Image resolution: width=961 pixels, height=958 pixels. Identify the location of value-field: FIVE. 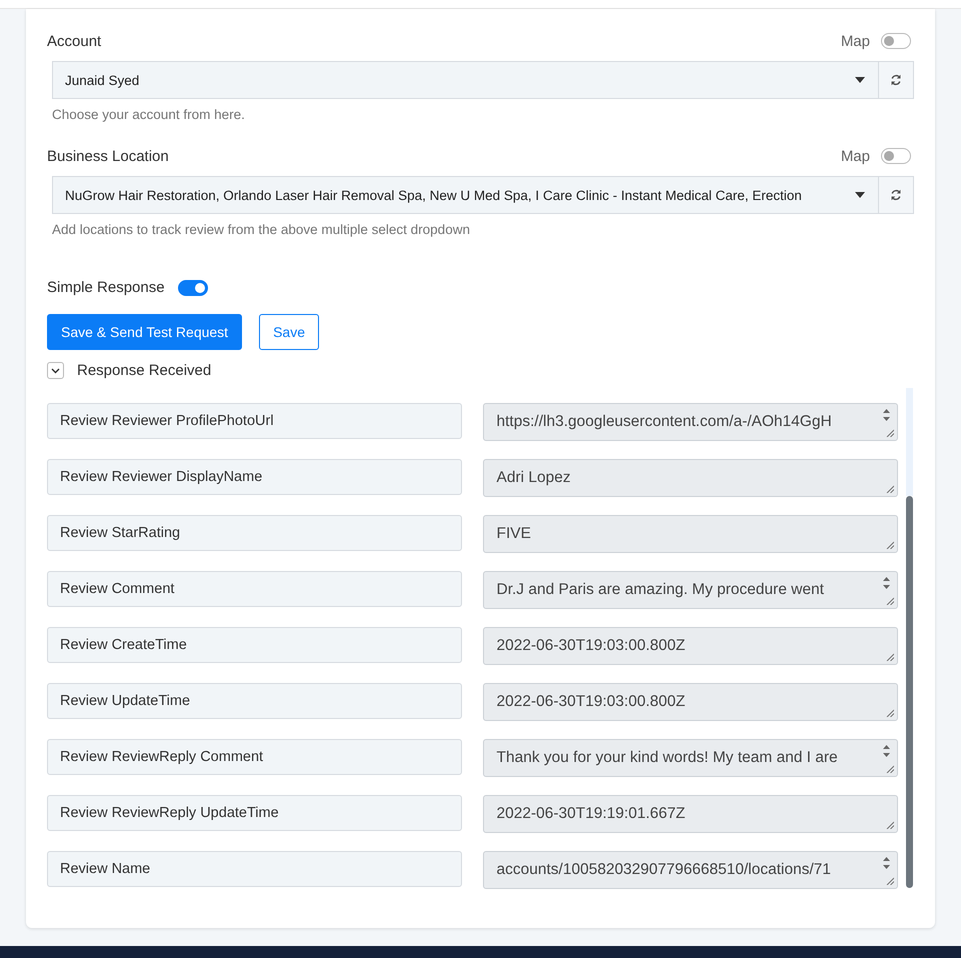
(690, 534).